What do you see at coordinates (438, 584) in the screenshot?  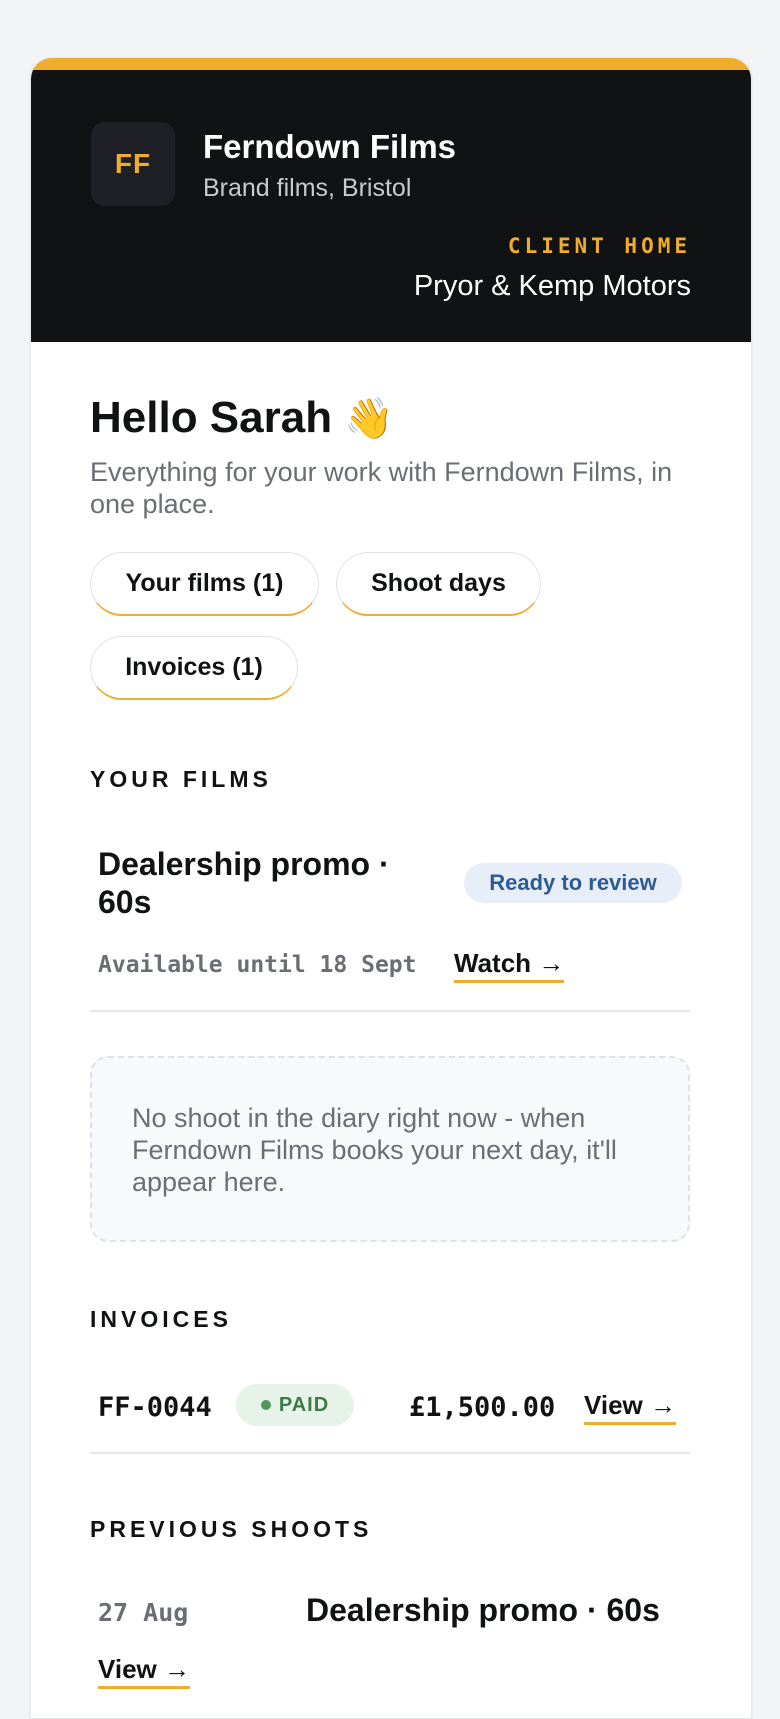 I see `quick-link-shoot-days: Shoot days` at bounding box center [438, 584].